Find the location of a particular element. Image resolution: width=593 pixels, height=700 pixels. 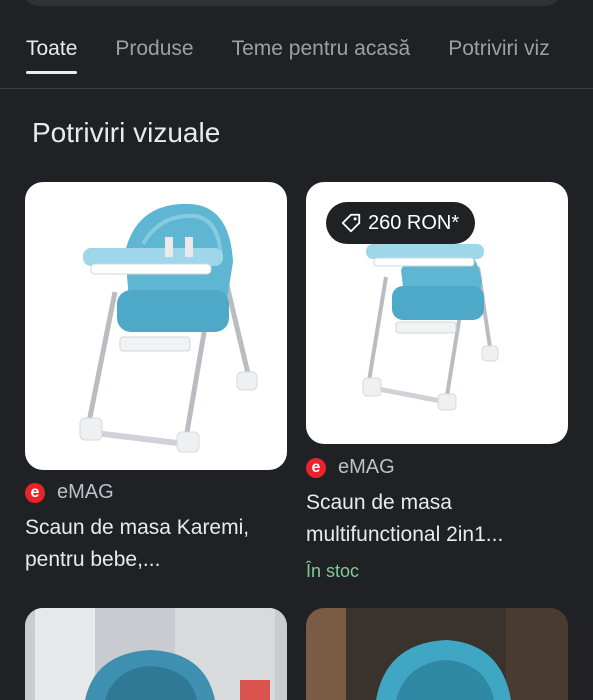

price-text: 260 RON* is located at coordinates (414, 222).